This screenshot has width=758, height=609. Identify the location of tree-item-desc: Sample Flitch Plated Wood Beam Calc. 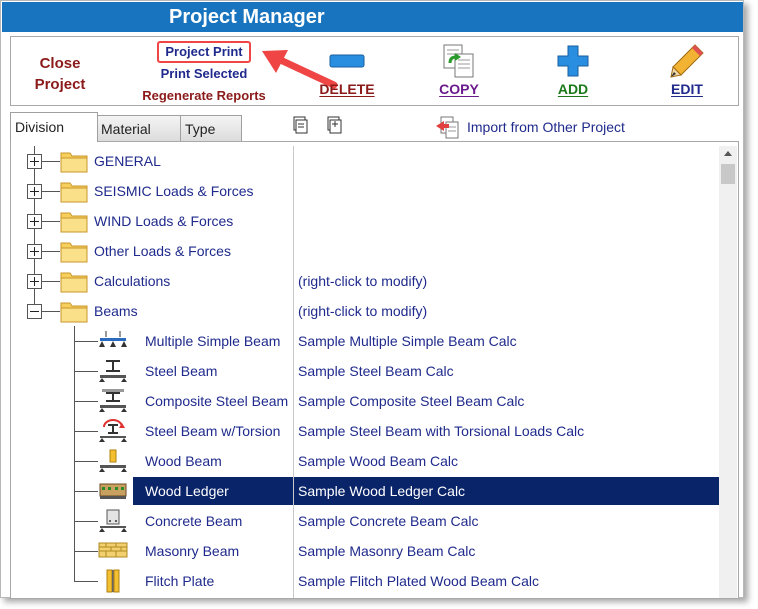
(418, 581).